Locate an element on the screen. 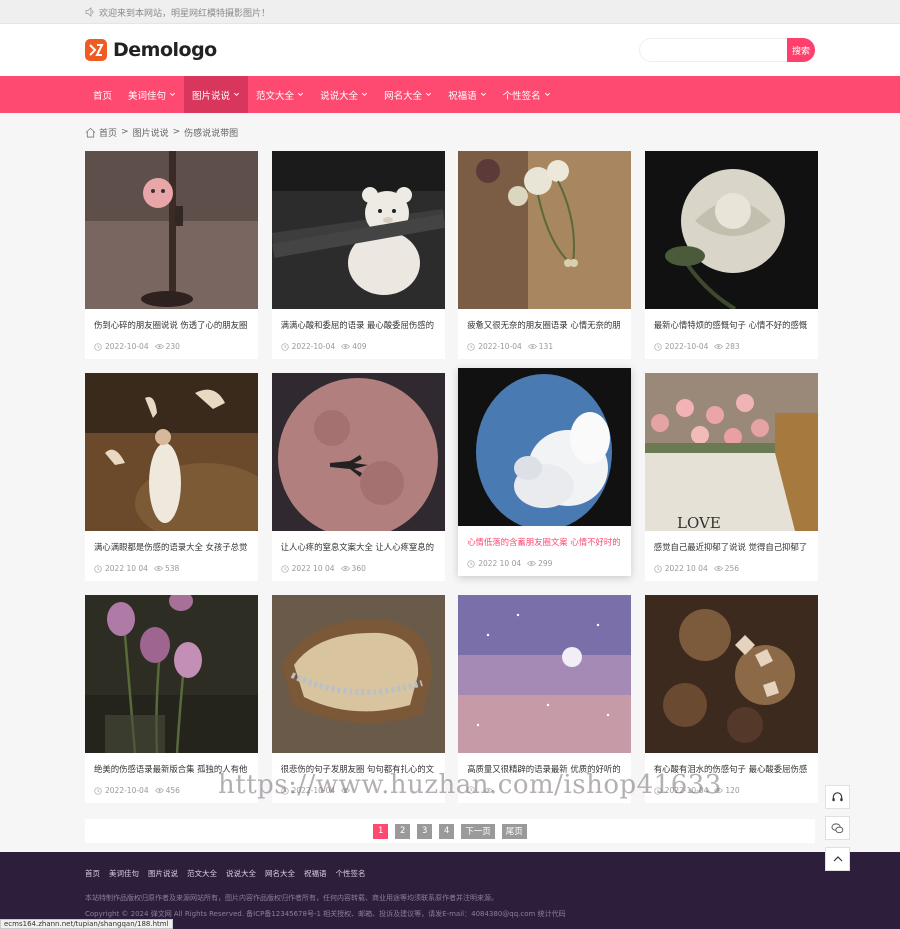 Image resolution: width=900 pixels, height=929 pixels. nav-item-0: 首页 is located at coordinates (102, 94).